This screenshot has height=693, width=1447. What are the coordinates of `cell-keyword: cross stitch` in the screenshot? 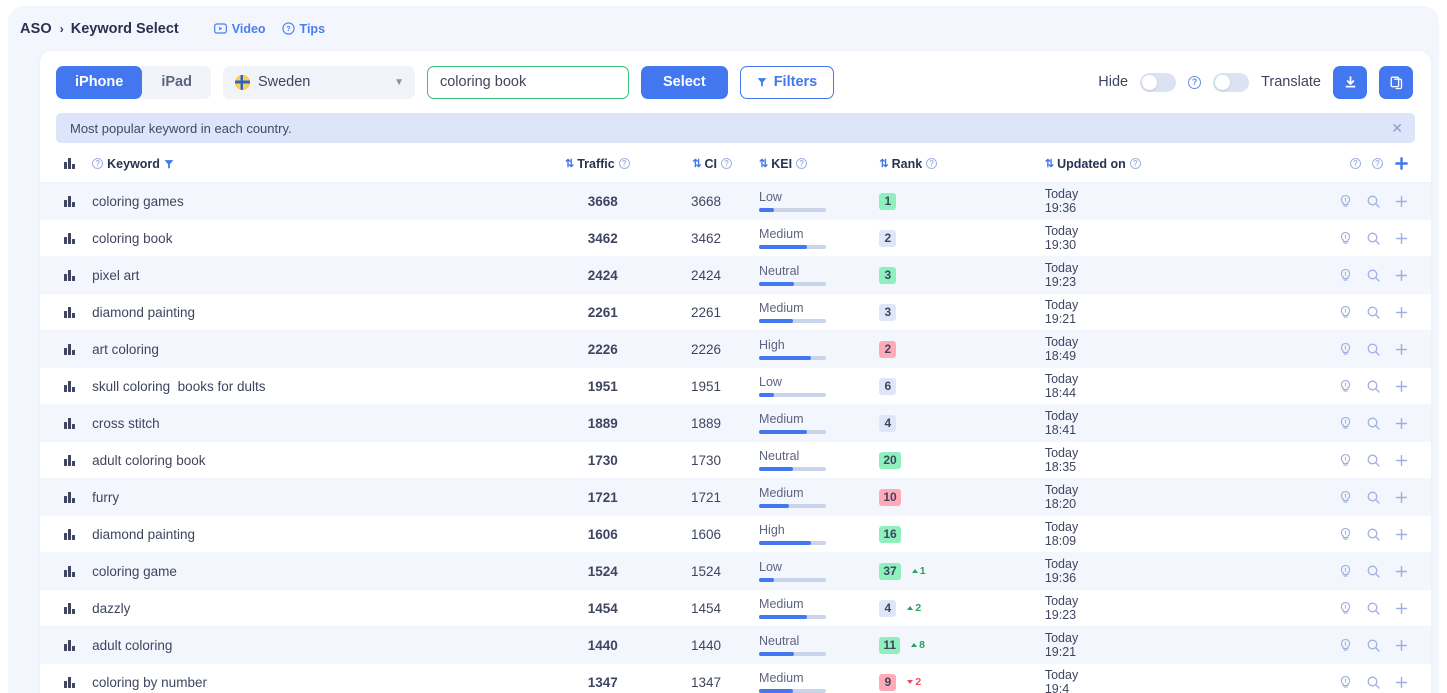 It's located at (303, 423).